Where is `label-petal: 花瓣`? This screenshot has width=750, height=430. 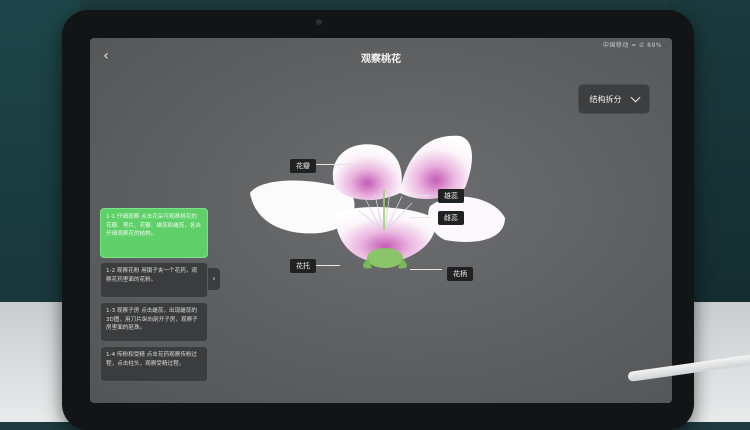
label-petal: 花瓣 is located at coordinates (303, 166).